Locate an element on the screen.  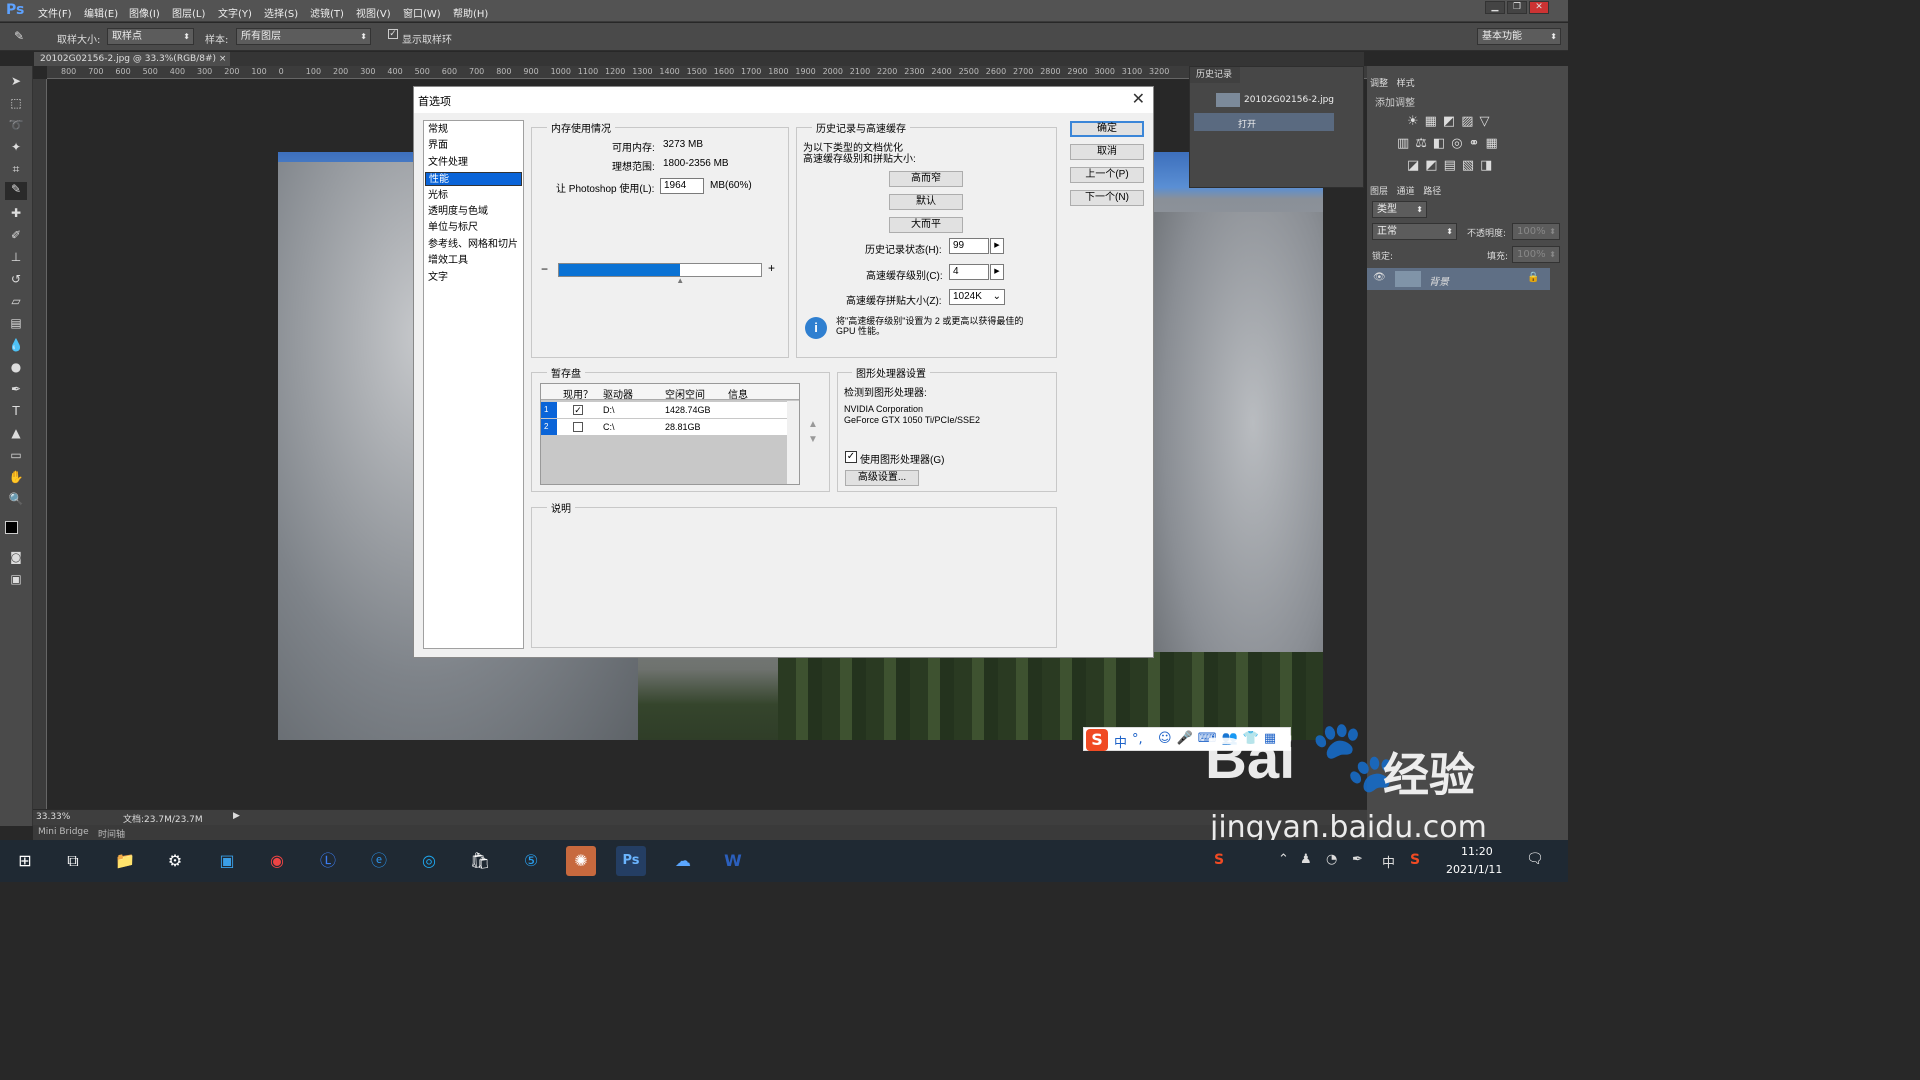
cache-levels-arrow-icon: ▶ is located at coordinates (997, 272).